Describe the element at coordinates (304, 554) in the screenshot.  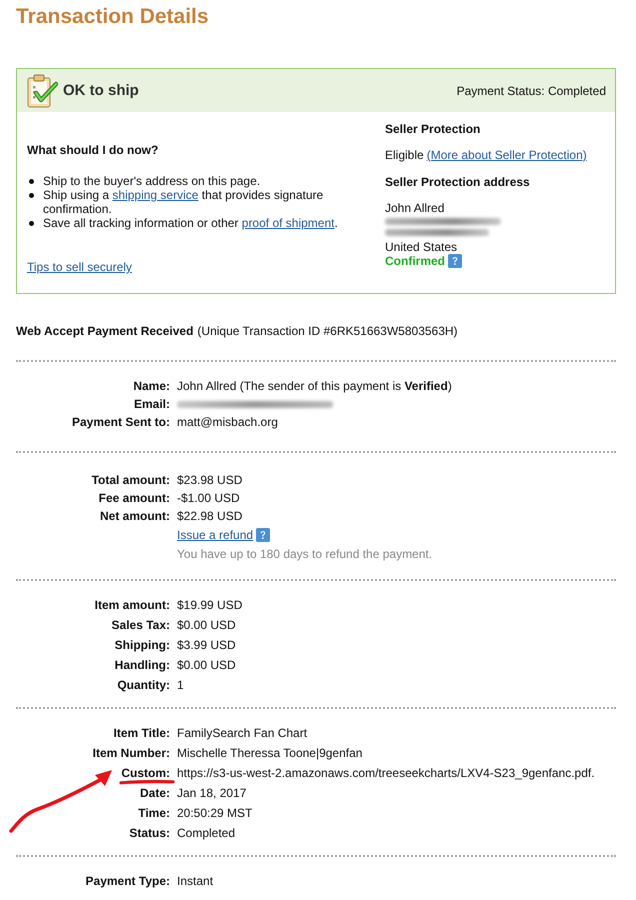
I see `refund-note: You have up to 180 days to refund the payment.` at that location.